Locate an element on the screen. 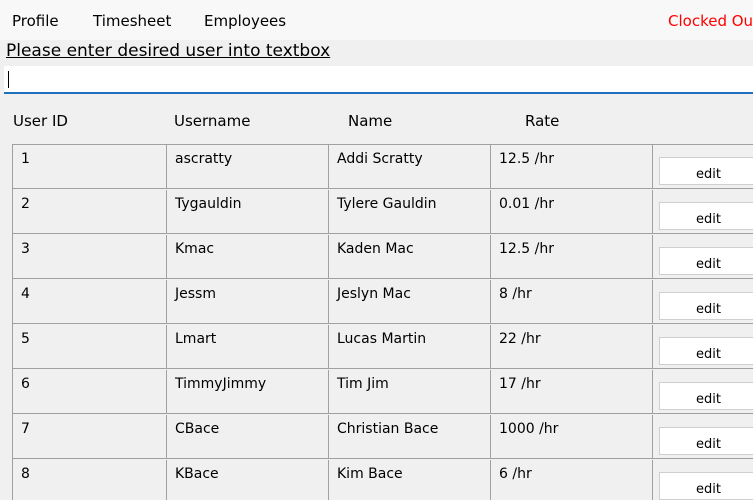  table-row: 4 Jessm Jeslyn Mac 8 /hr edit is located at coordinates (383, 302).